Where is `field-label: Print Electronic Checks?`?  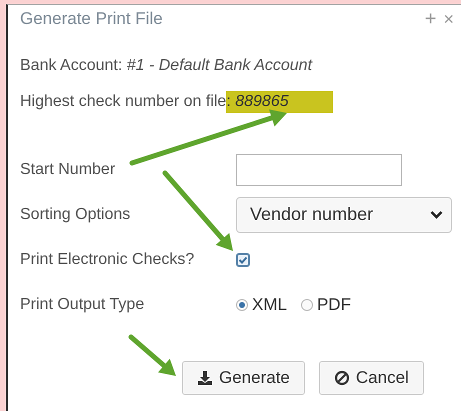 field-label: Print Electronic Checks? is located at coordinates (107, 260).